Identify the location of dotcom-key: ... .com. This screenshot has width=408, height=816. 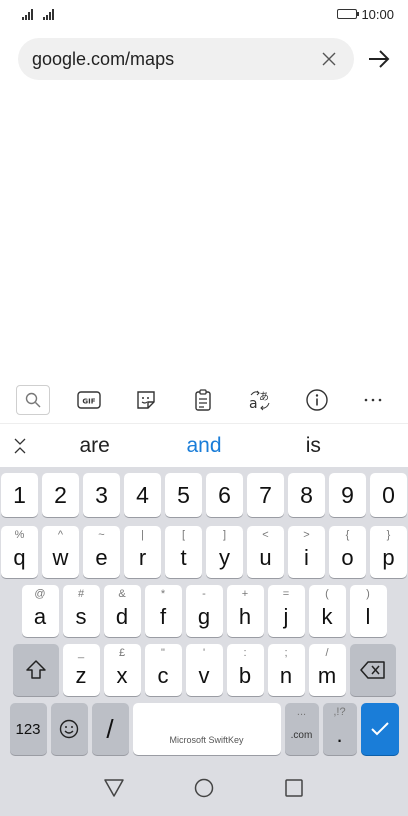
(301, 729).